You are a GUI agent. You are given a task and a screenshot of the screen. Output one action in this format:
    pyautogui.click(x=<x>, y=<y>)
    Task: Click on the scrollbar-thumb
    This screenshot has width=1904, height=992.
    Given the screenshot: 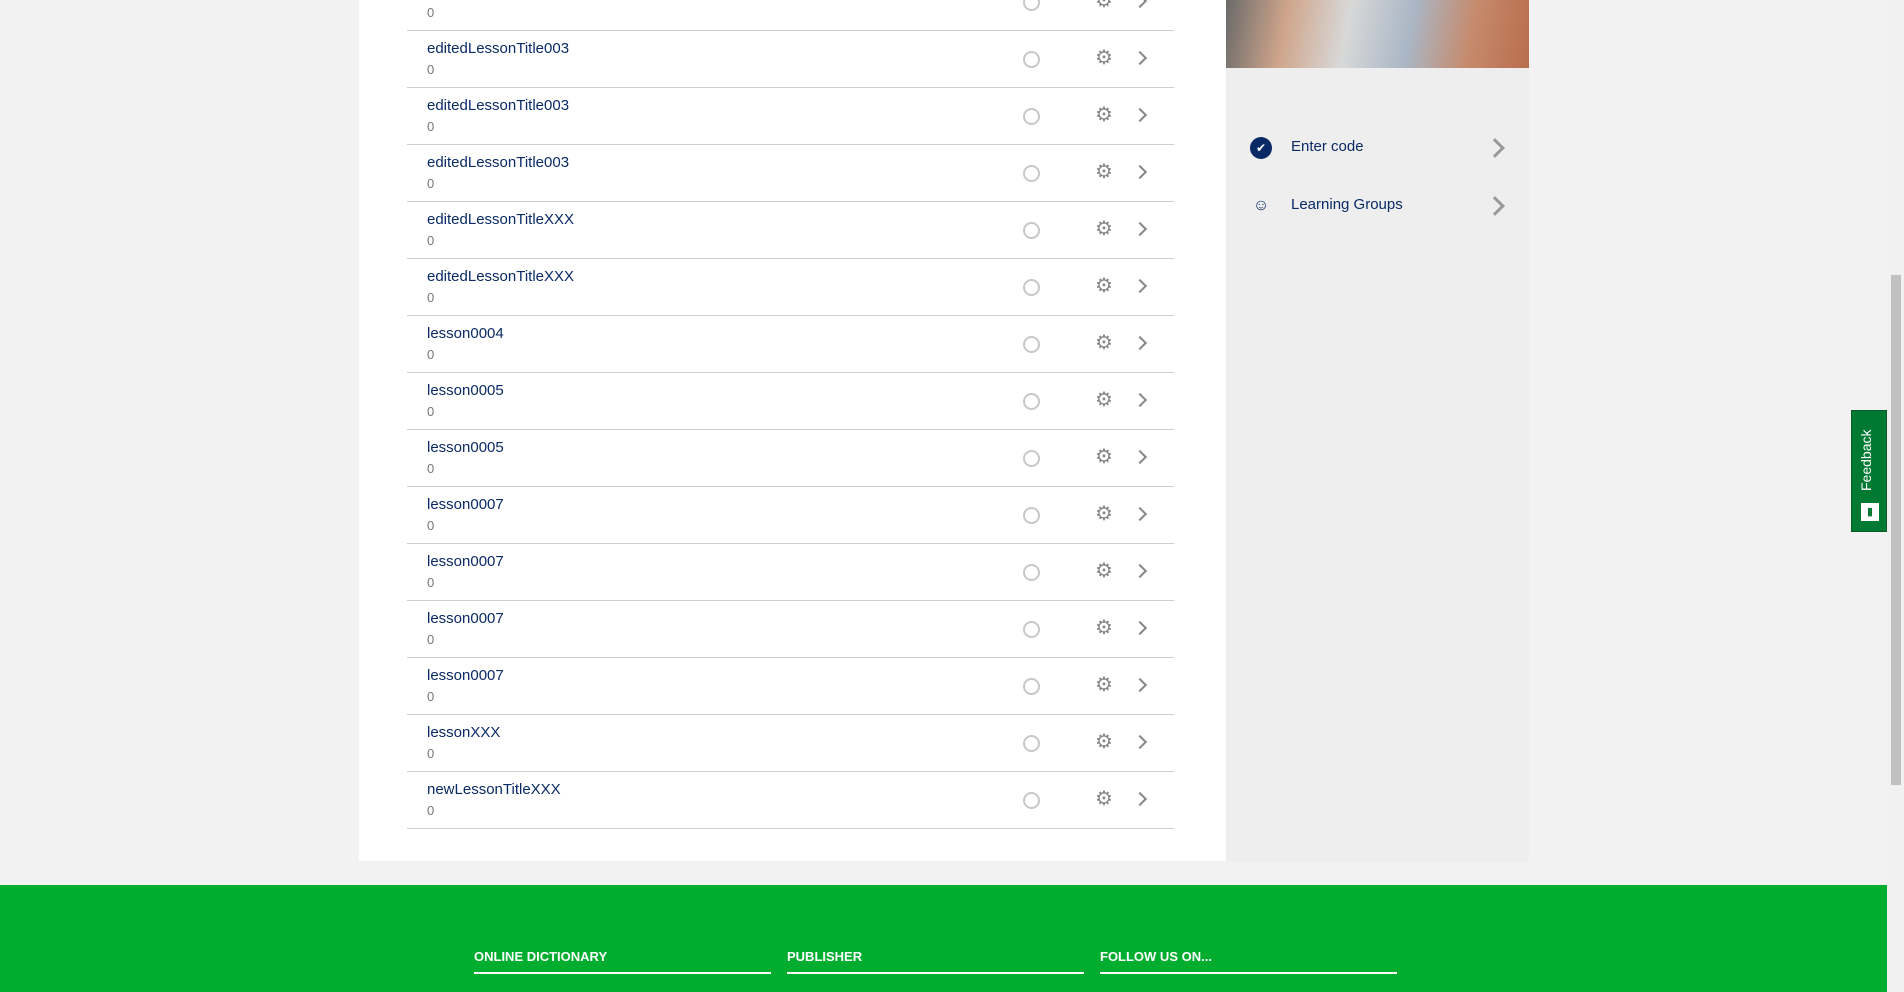 What is the action you would take?
    pyautogui.click(x=1896, y=530)
    